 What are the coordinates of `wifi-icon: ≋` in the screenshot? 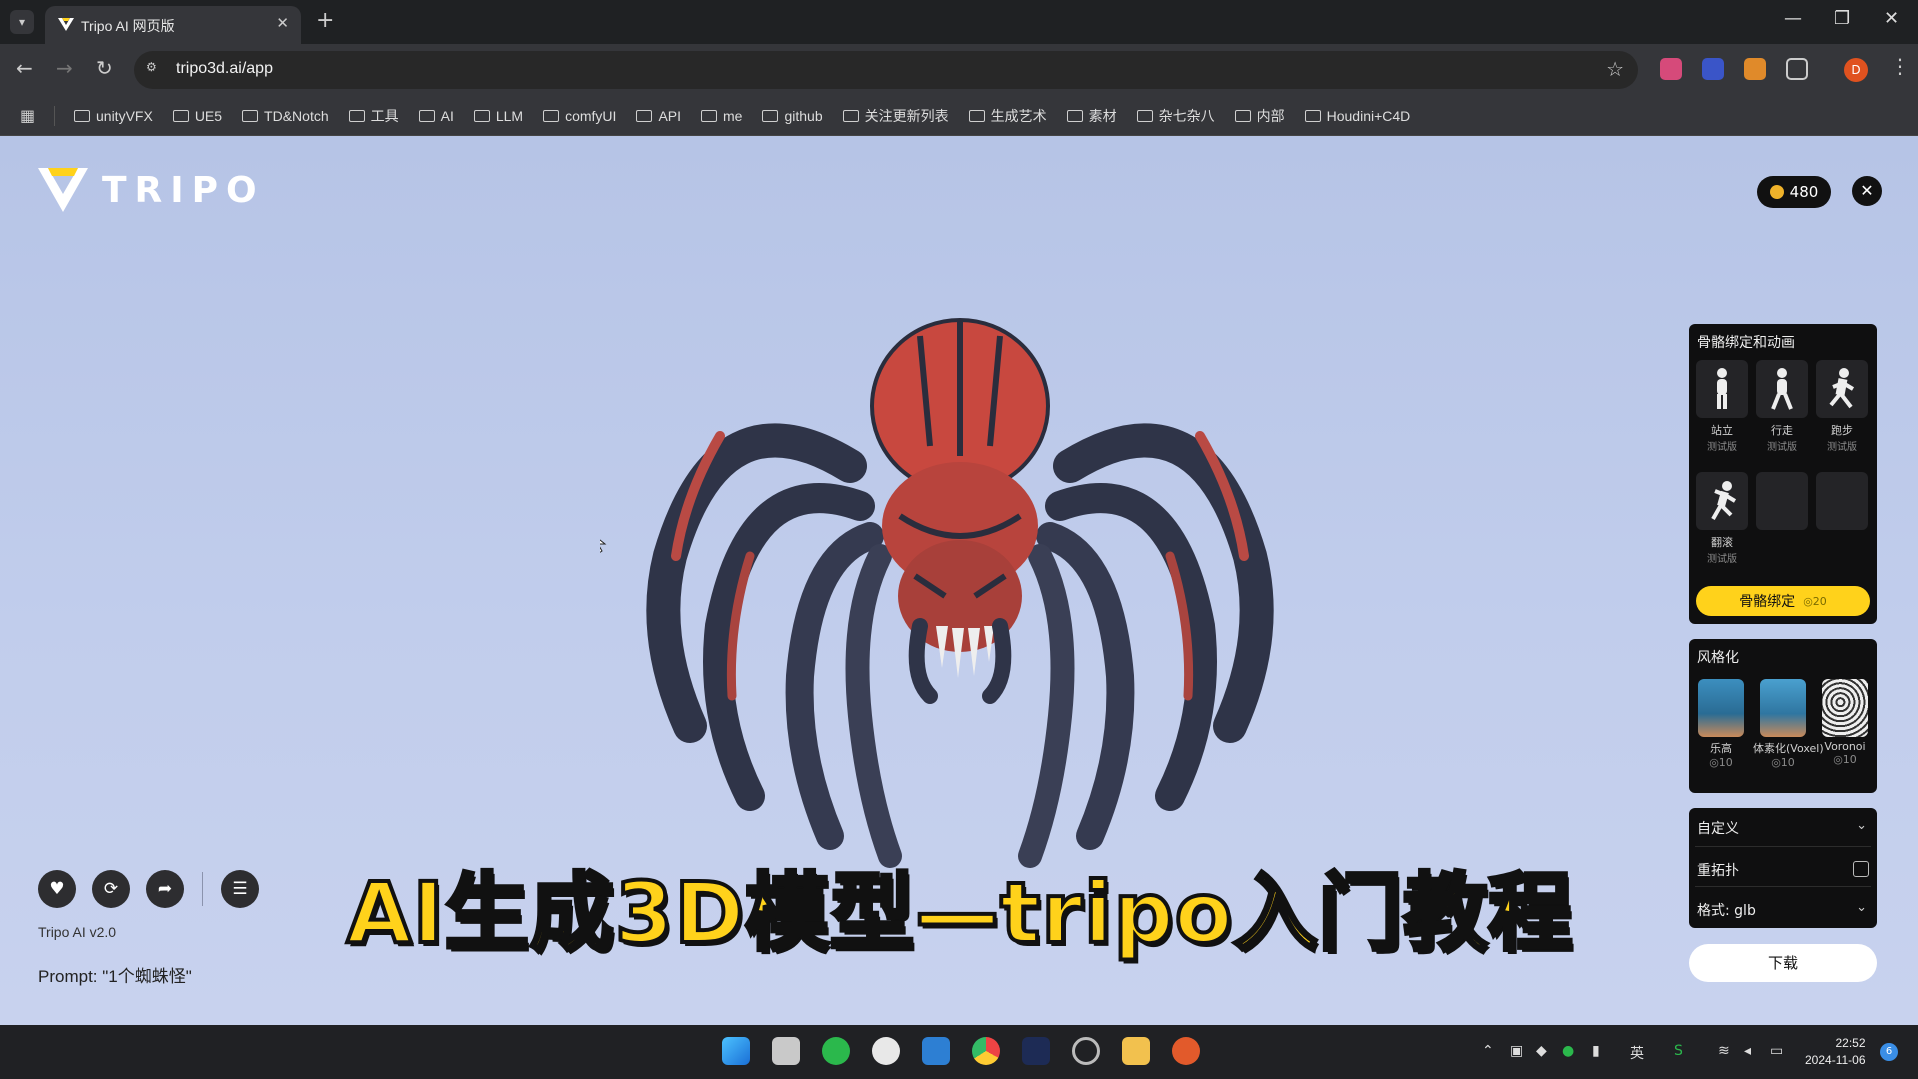 It's located at (1724, 1051).